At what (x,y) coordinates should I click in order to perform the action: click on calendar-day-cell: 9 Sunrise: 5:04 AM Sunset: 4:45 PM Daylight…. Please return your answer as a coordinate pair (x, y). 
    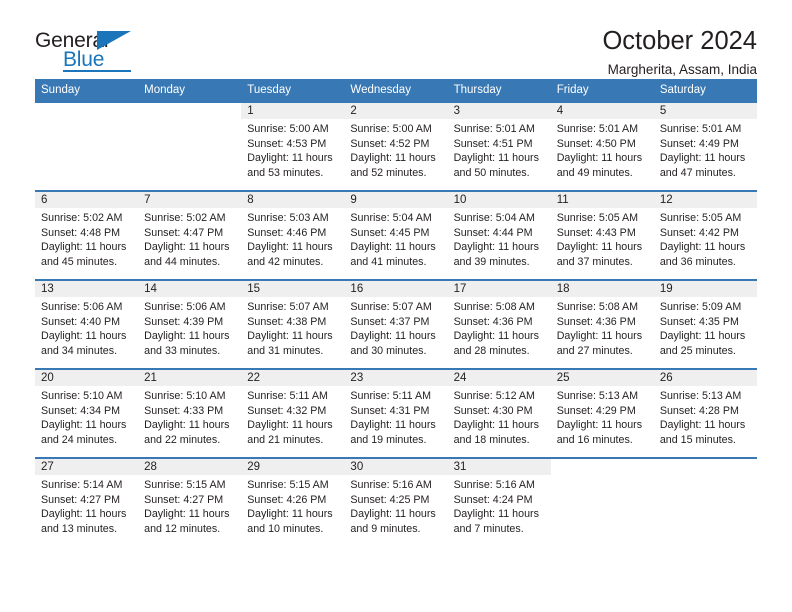
    Looking at the image, I should click on (396, 235).